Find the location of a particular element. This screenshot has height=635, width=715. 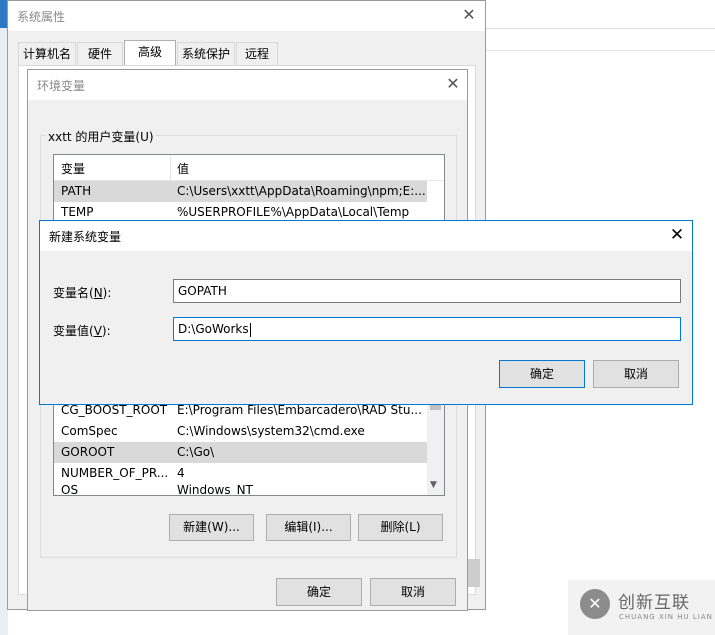

tab-label: 远程 is located at coordinates (256, 54).